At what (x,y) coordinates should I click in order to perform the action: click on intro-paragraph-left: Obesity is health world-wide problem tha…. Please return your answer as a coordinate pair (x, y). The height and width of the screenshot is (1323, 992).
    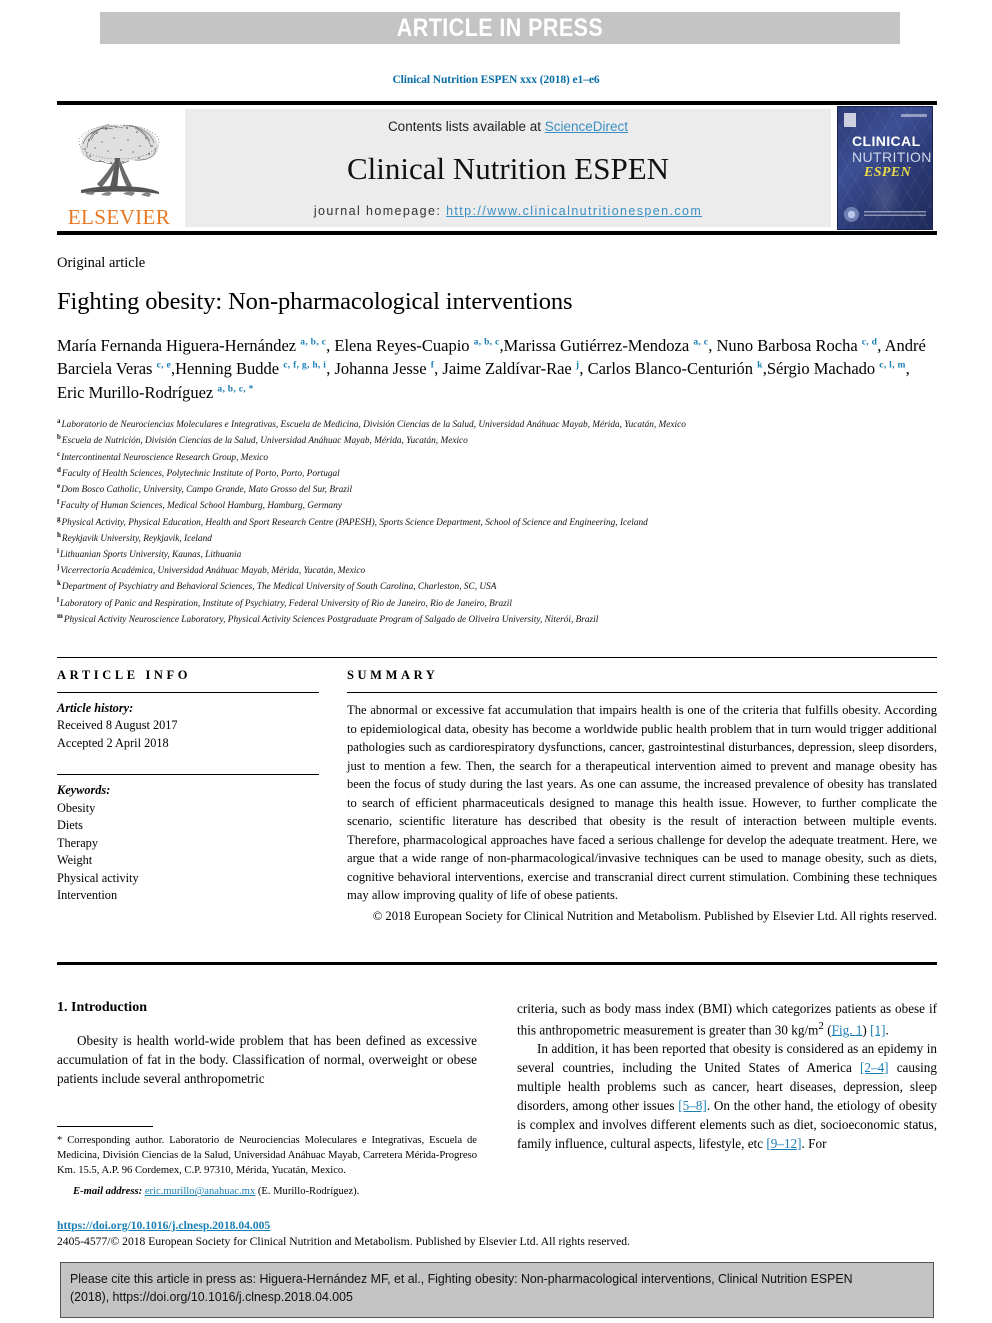
    Looking at the image, I should click on (267, 1059).